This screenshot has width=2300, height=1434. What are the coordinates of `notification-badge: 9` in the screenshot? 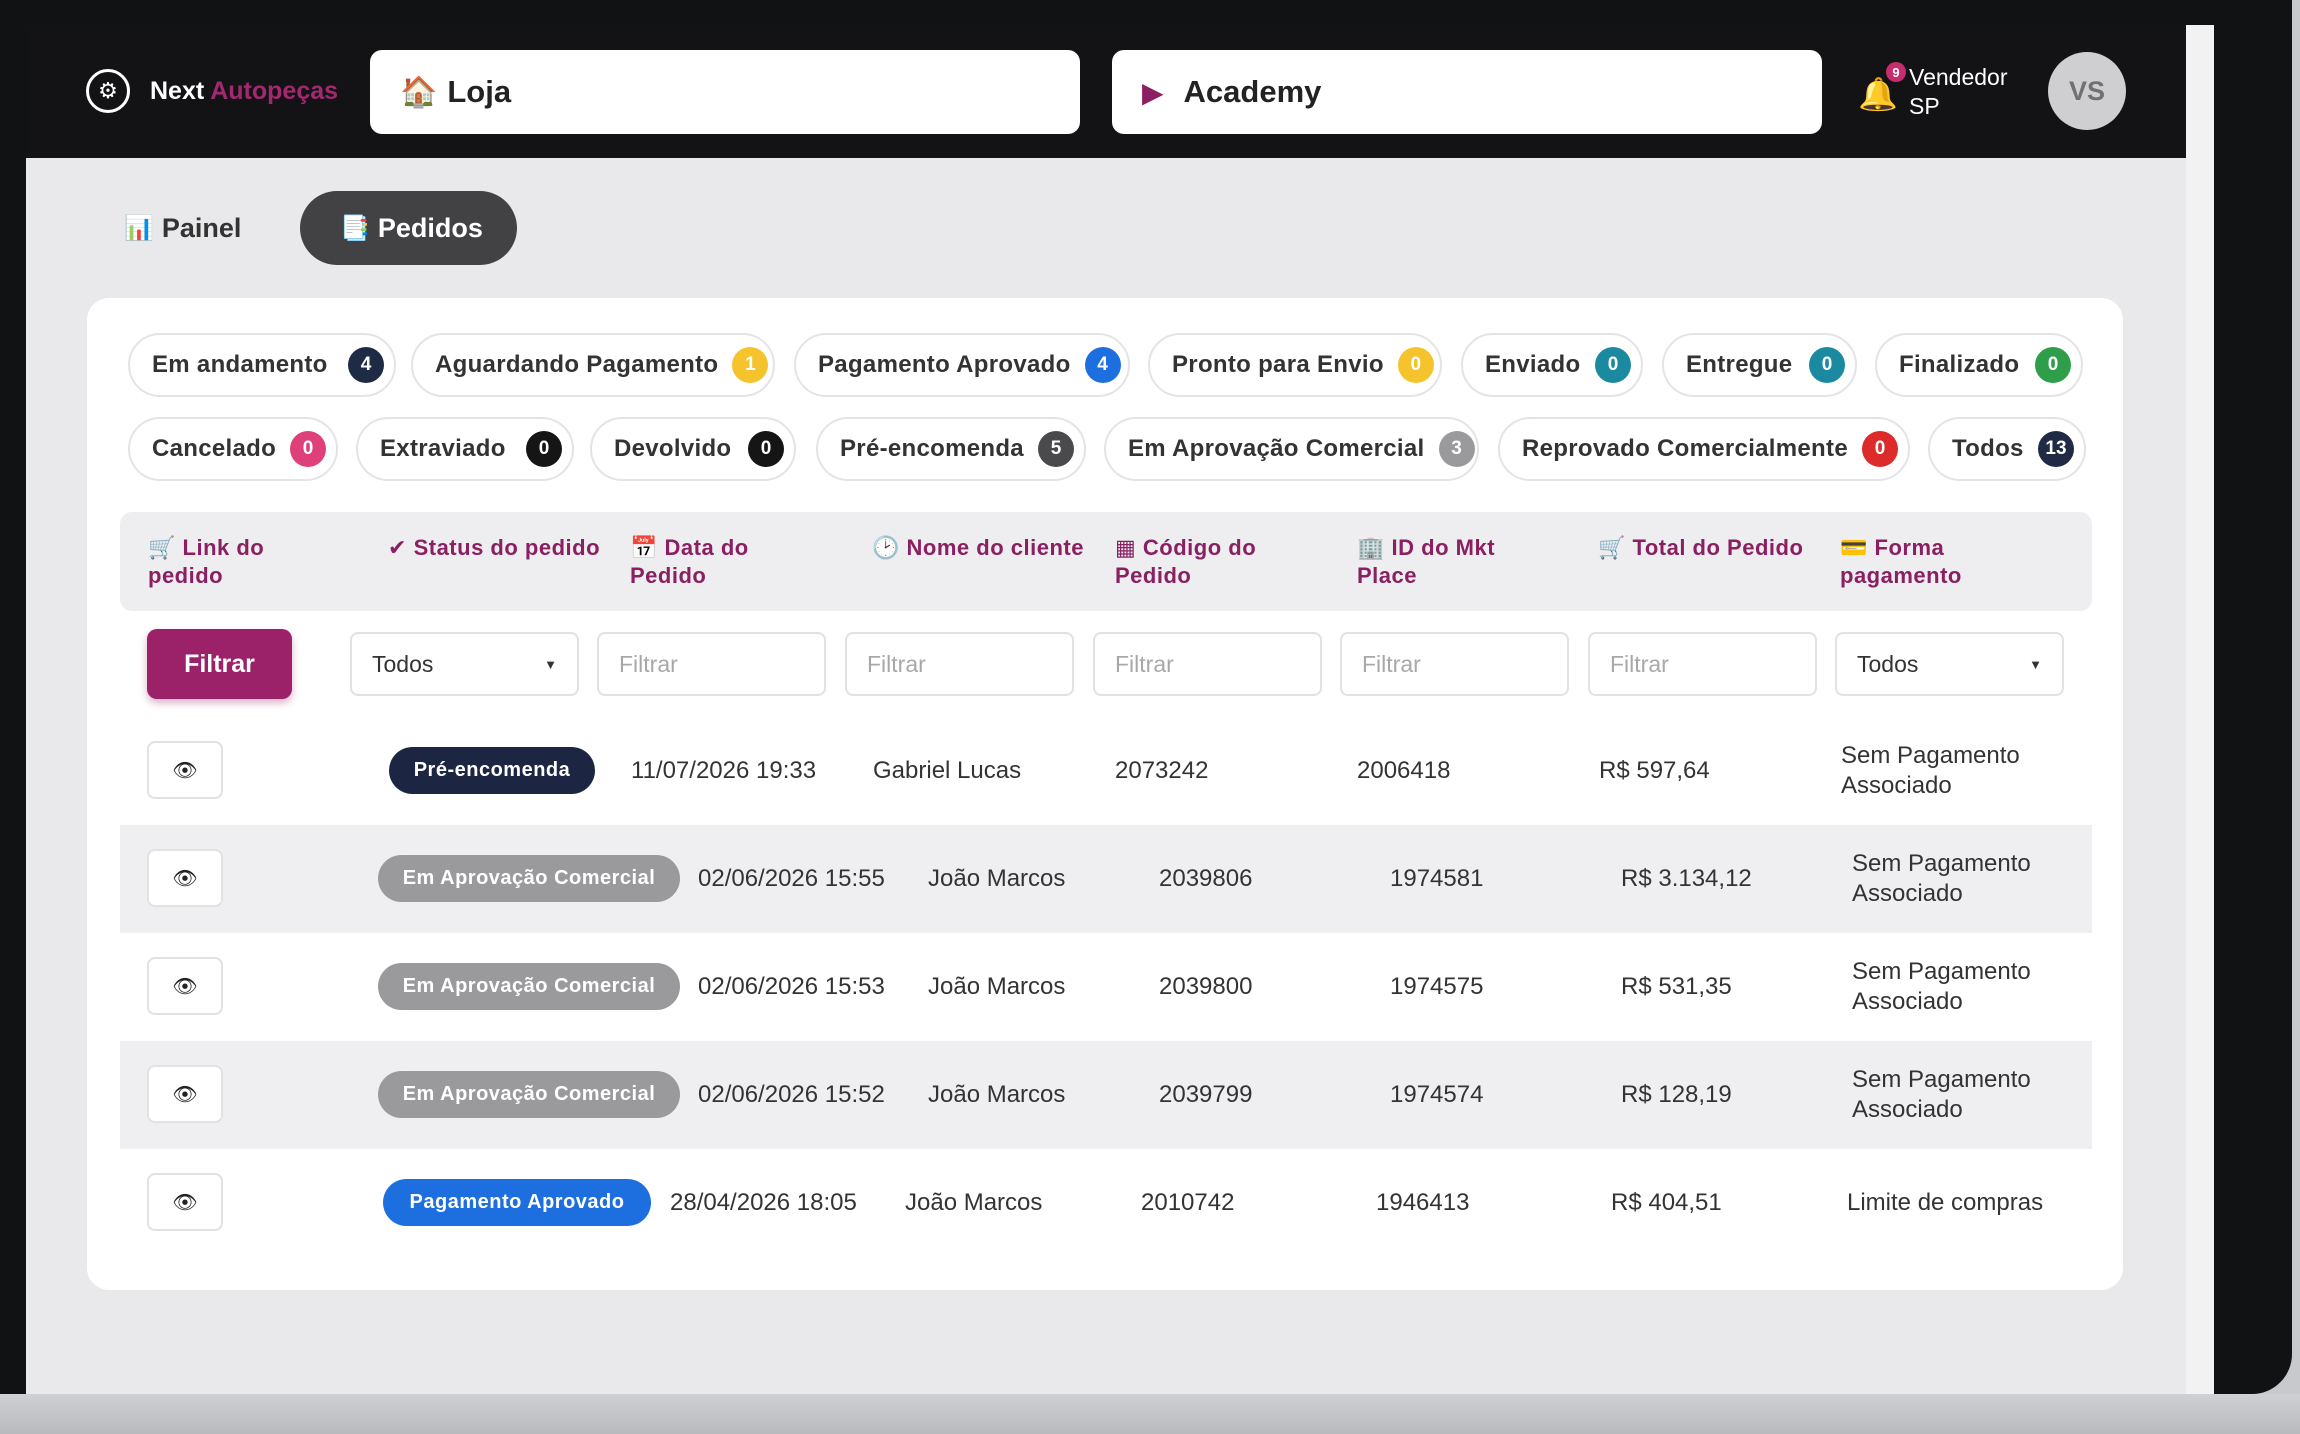 It's located at (1896, 72).